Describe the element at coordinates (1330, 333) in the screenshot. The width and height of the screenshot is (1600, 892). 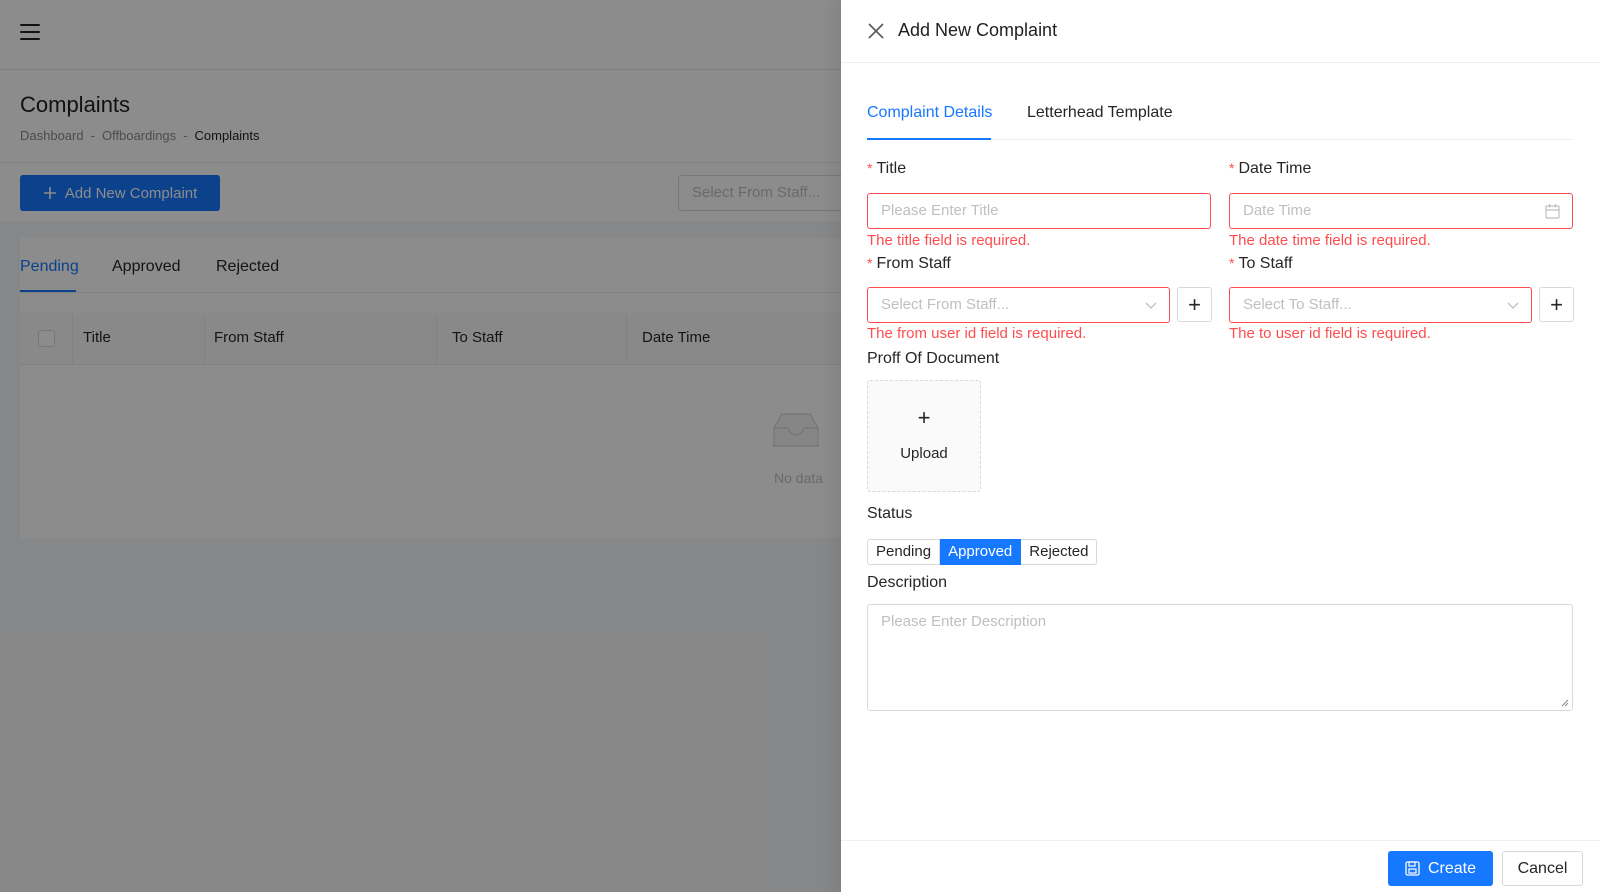
I see `to-staff-error: The to user id field is required.` at that location.